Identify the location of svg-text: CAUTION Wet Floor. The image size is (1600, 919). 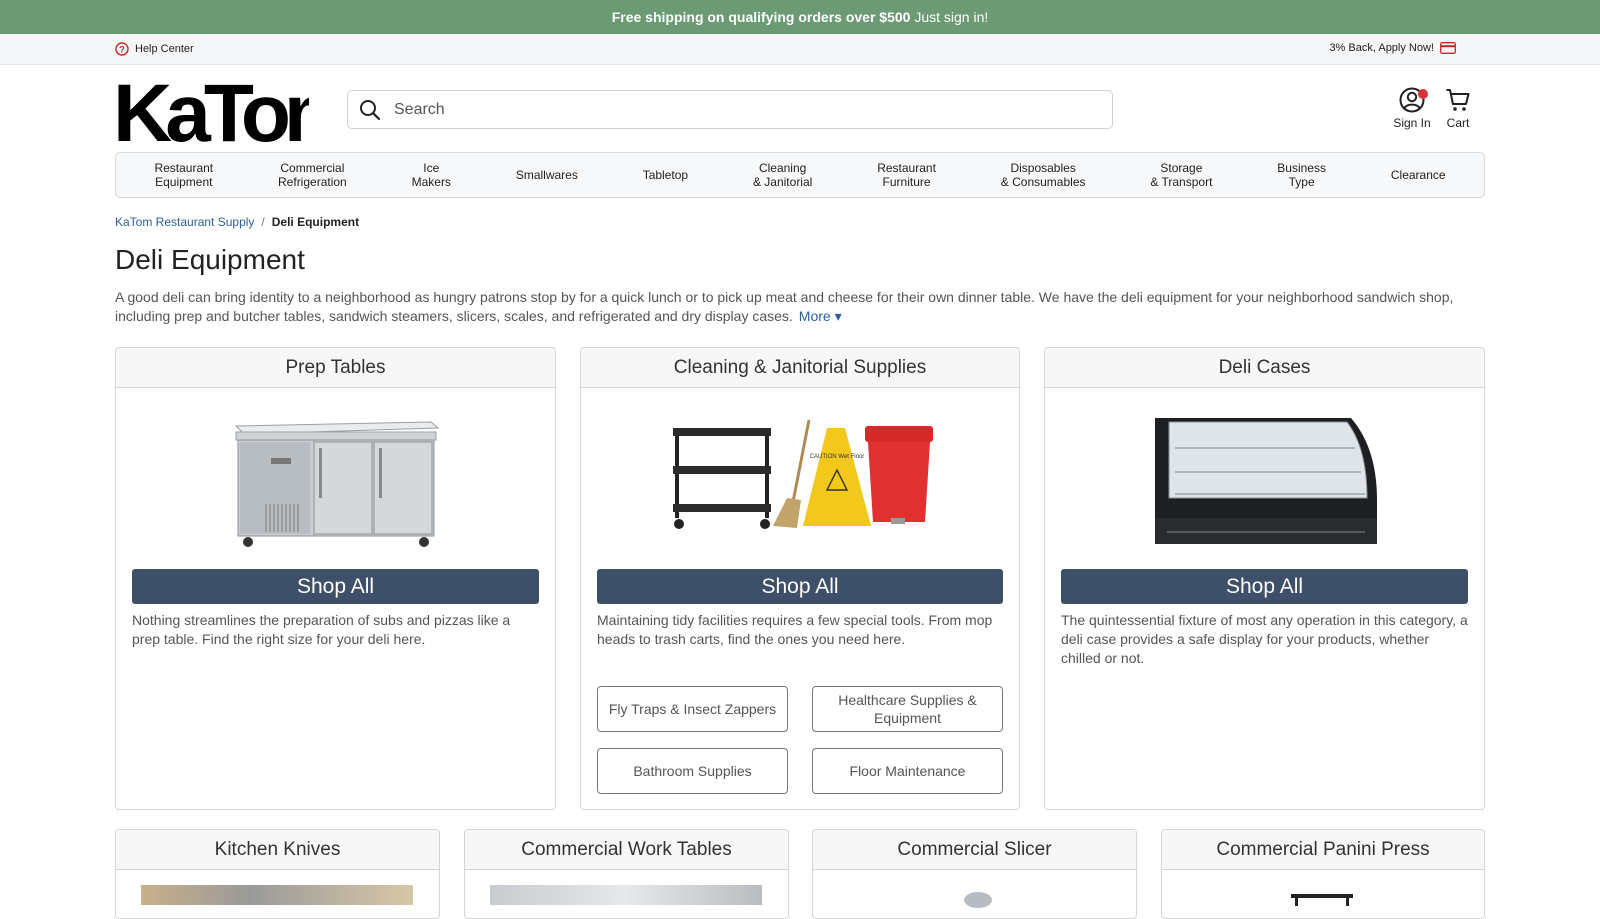
(837, 457).